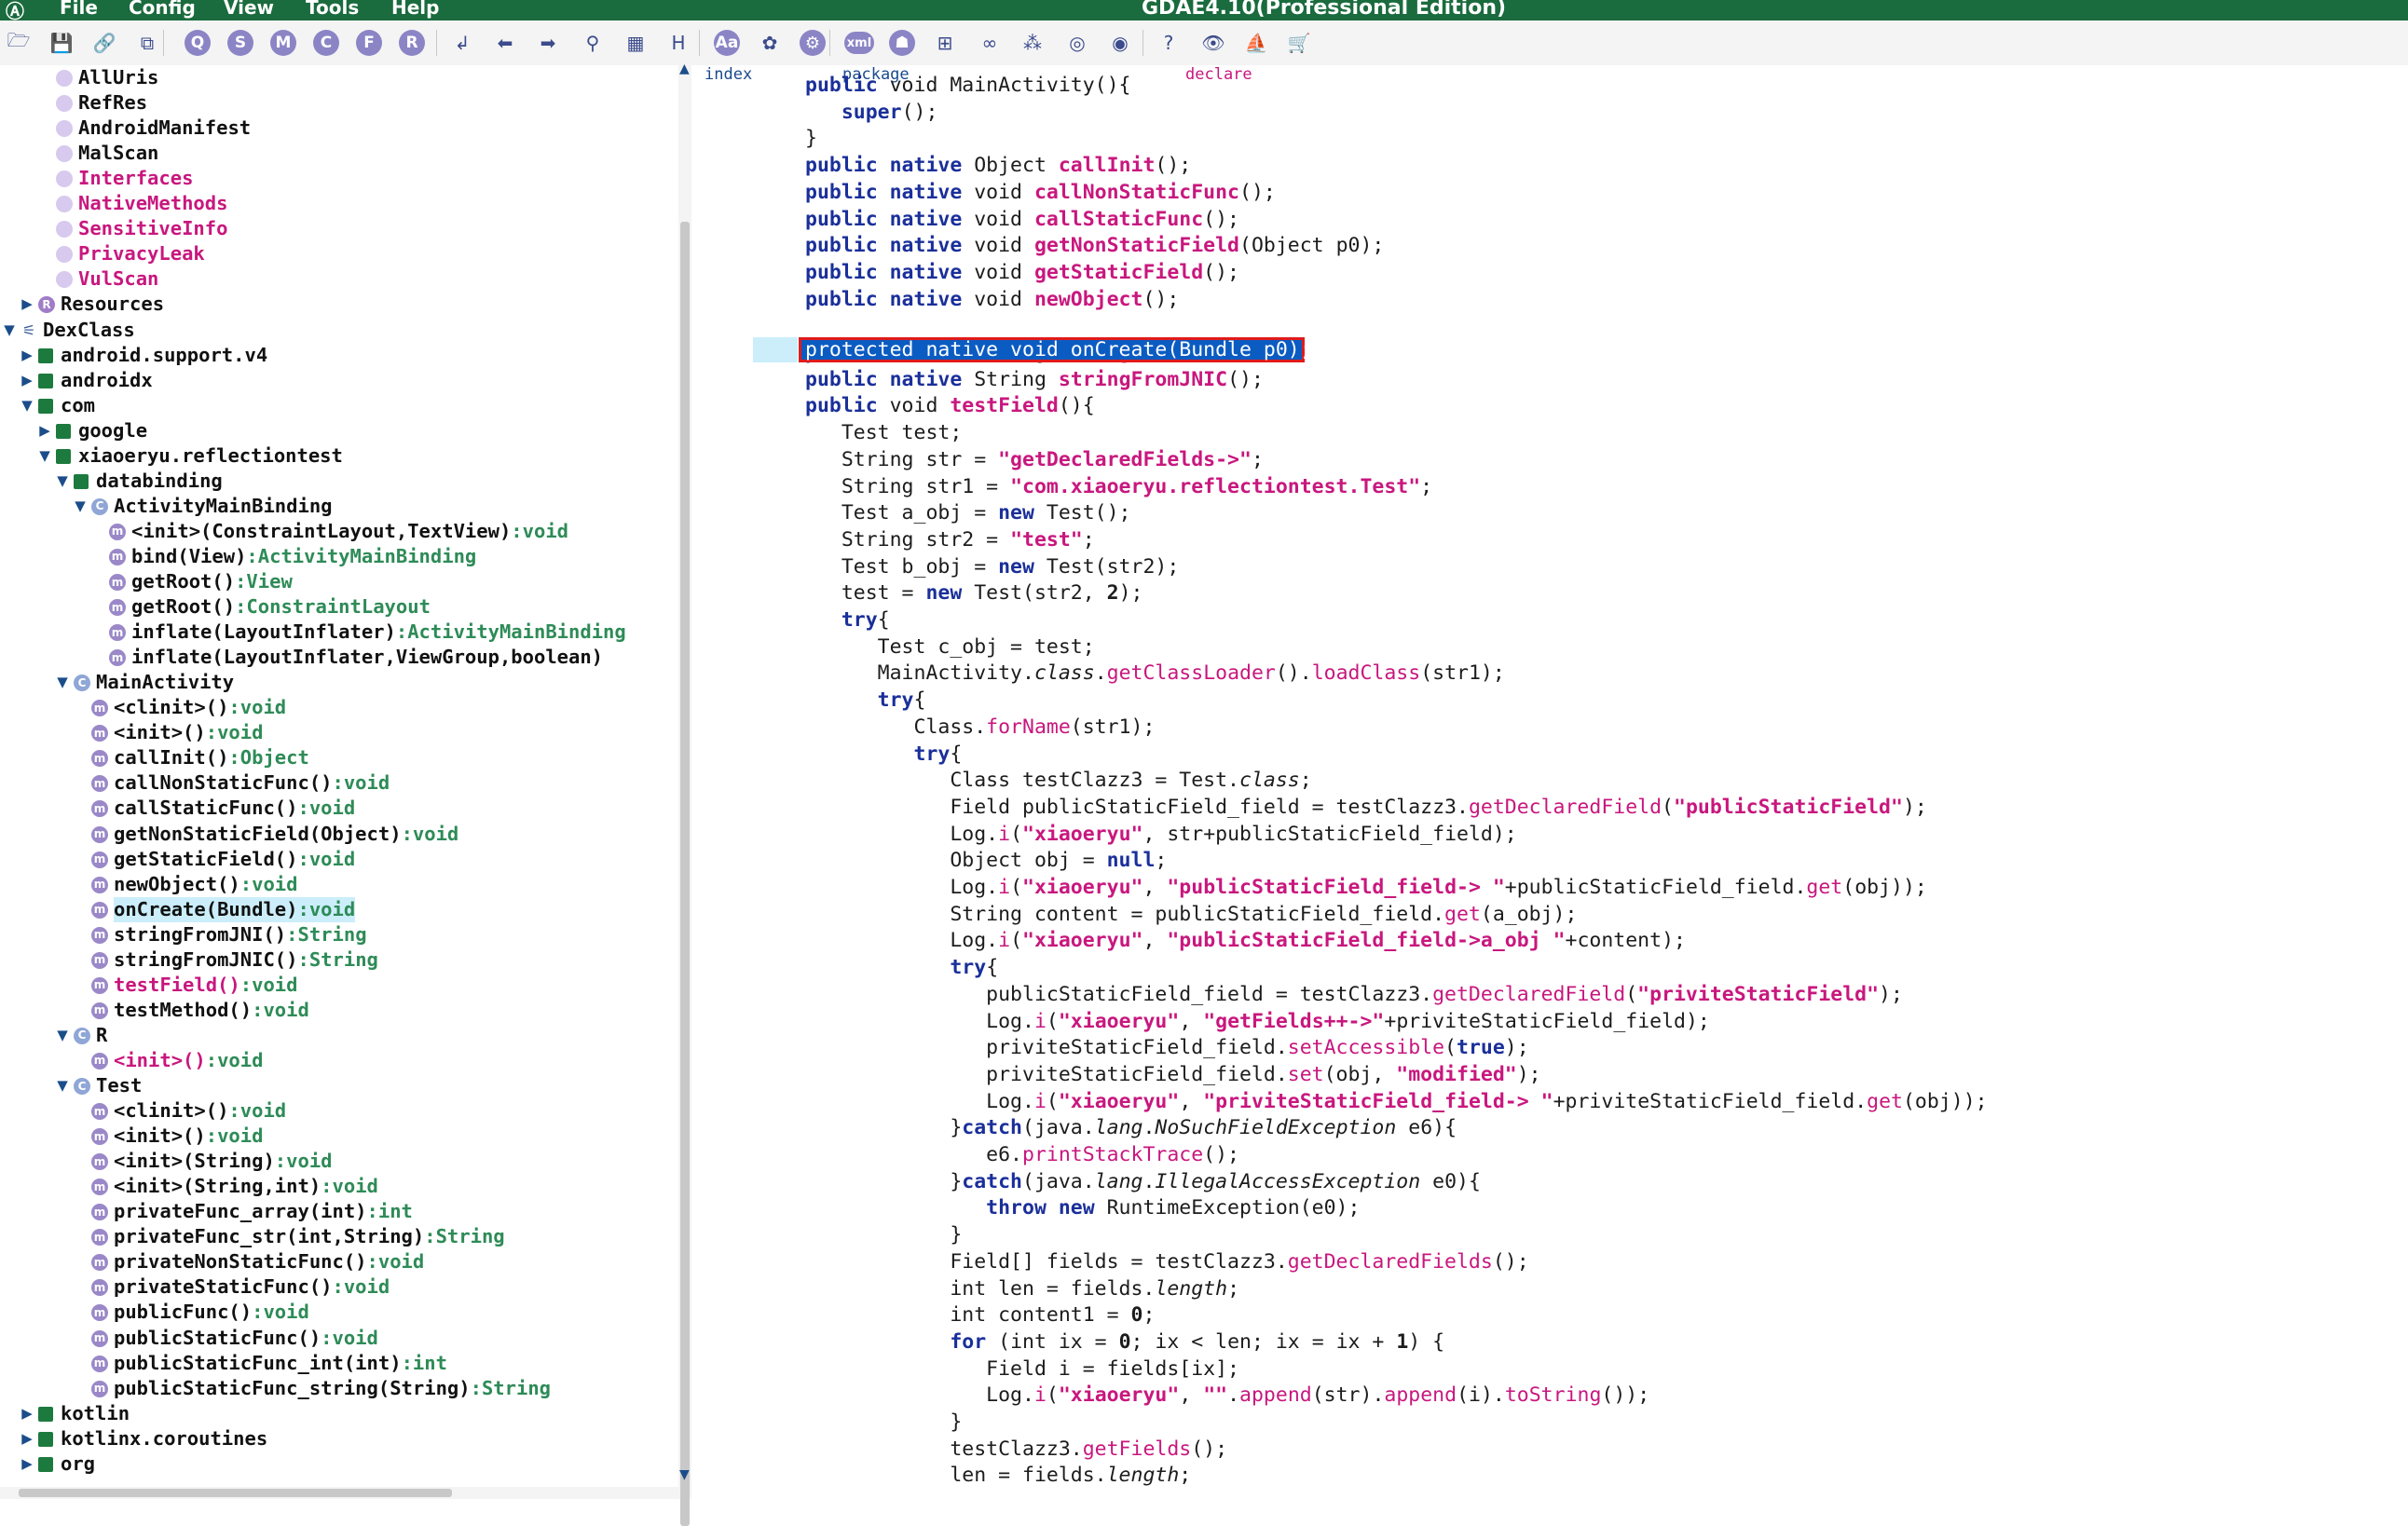  I want to click on tree-node: ▼ C R, so click(340, 1035).